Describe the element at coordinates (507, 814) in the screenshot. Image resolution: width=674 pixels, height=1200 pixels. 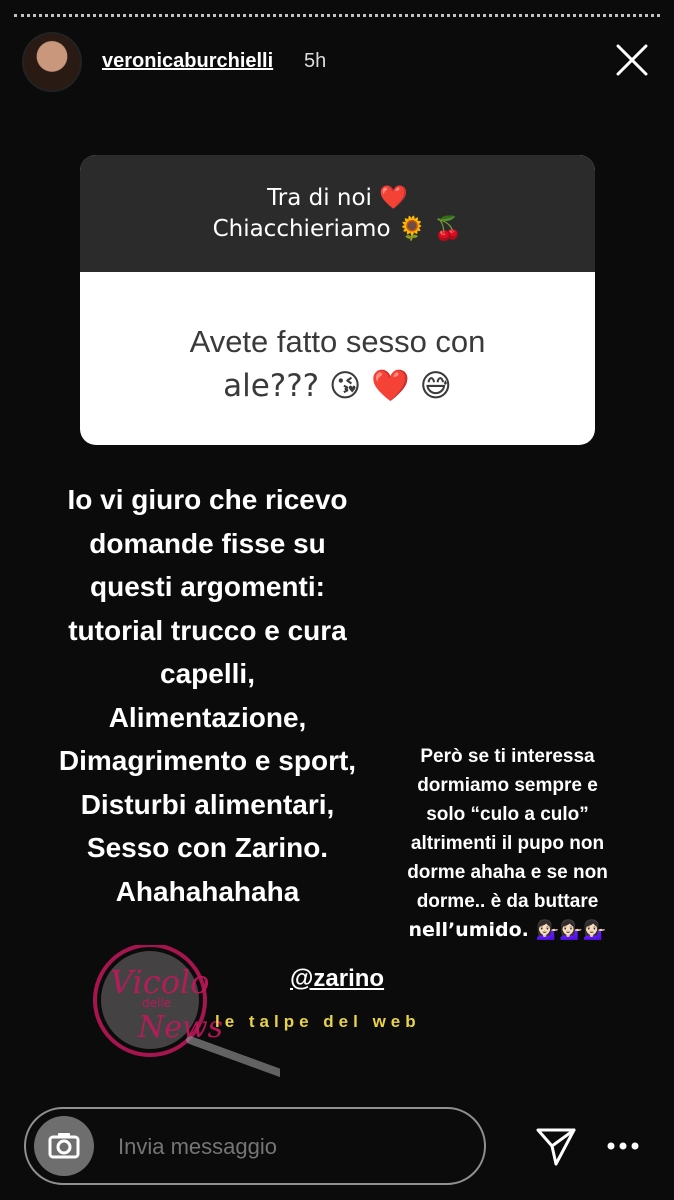
I see `side-text-line: solo “culo a culo”` at that location.